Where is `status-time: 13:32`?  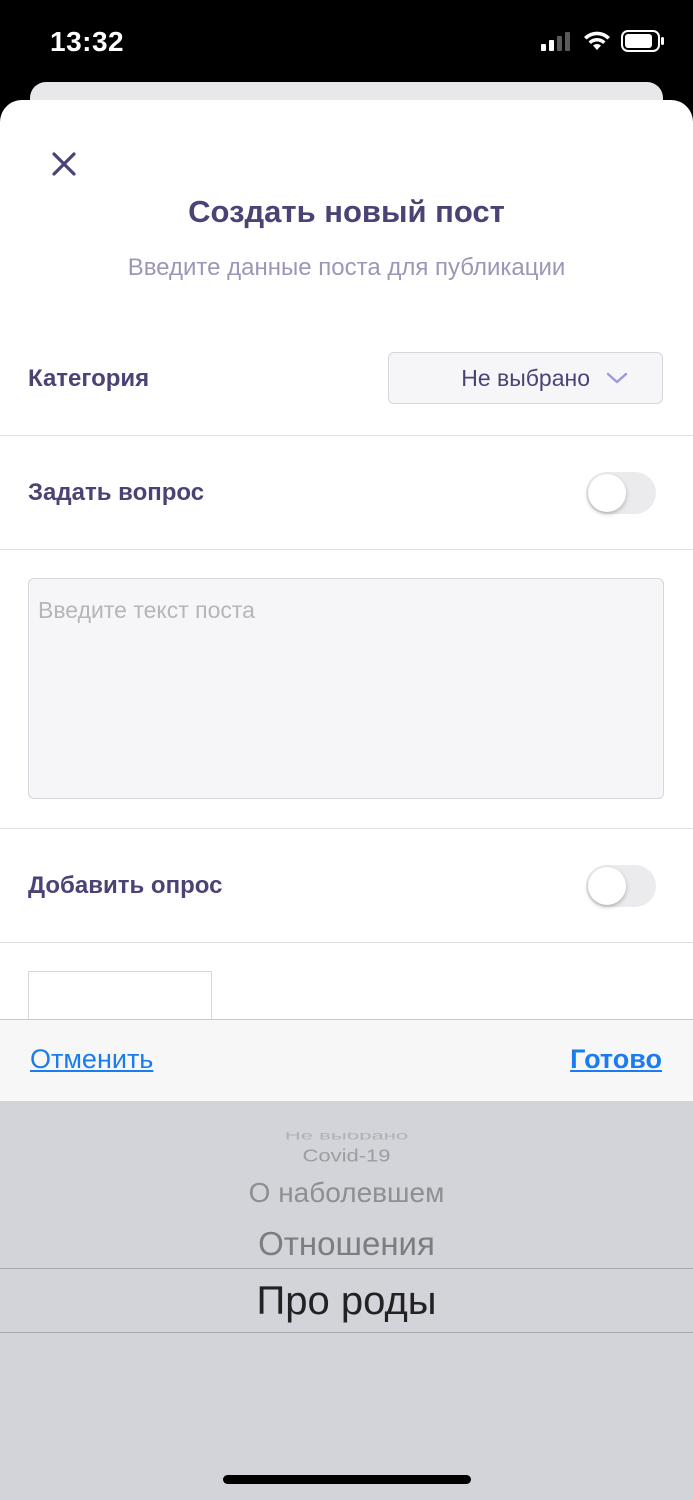
status-time: 13:32 is located at coordinates (87, 41).